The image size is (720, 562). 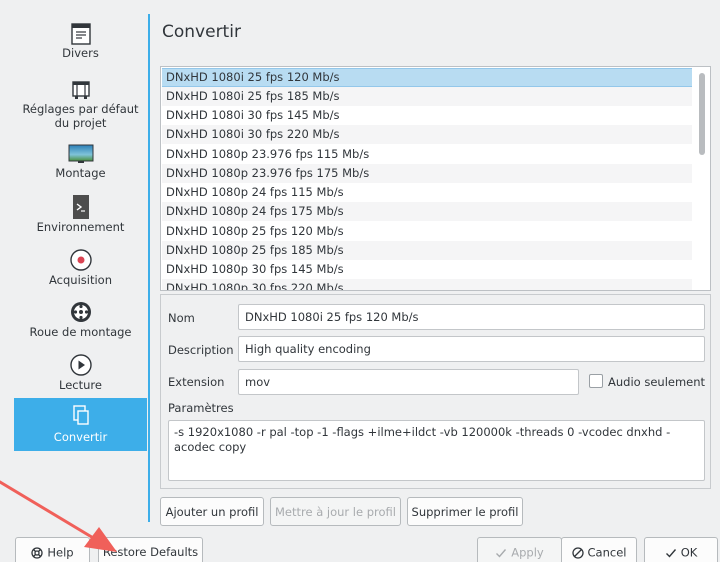 I want to click on apply-button: Apply, so click(x=519, y=549).